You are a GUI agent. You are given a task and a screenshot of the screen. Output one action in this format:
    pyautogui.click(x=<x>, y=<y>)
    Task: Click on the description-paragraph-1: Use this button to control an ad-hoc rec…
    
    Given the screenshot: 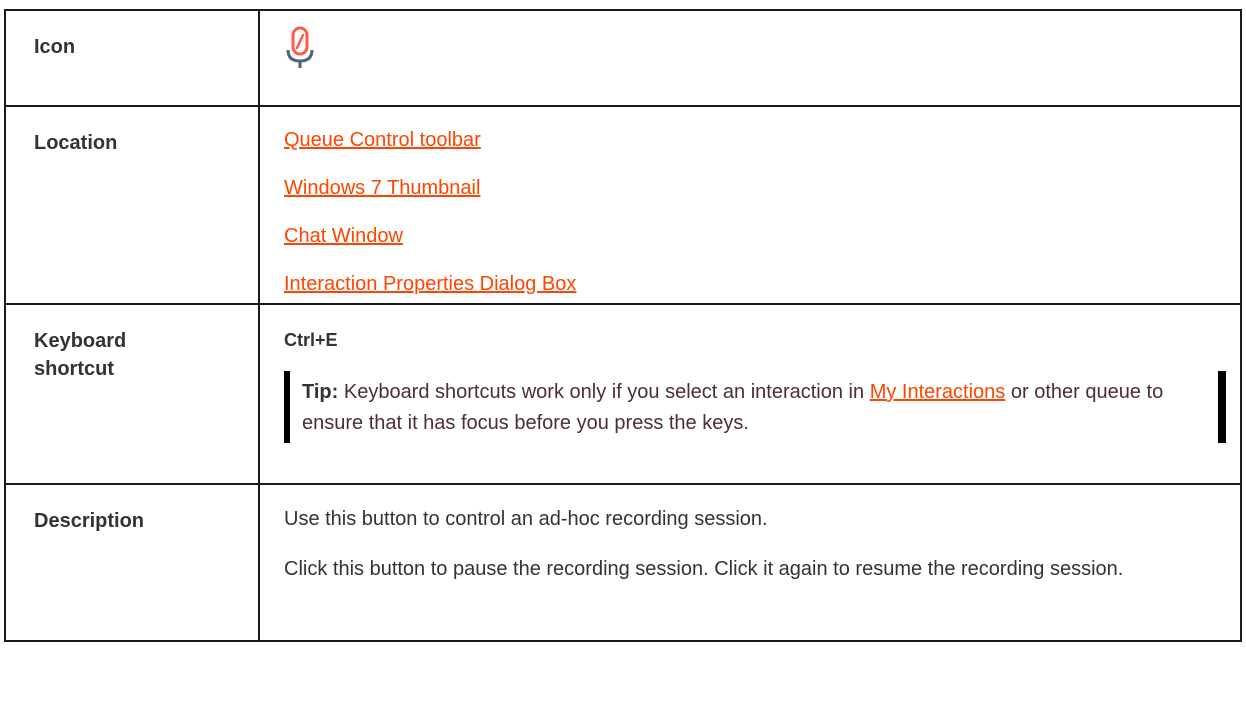 What is the action you would take?
    pyautogui.click(x=526, y=519)
    